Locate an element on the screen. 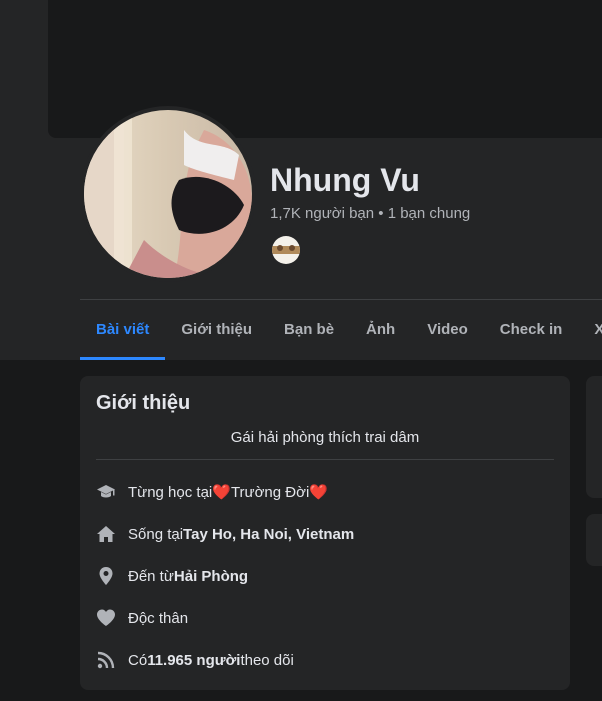  rss-feed-icon is located at coordinates (106, 660).